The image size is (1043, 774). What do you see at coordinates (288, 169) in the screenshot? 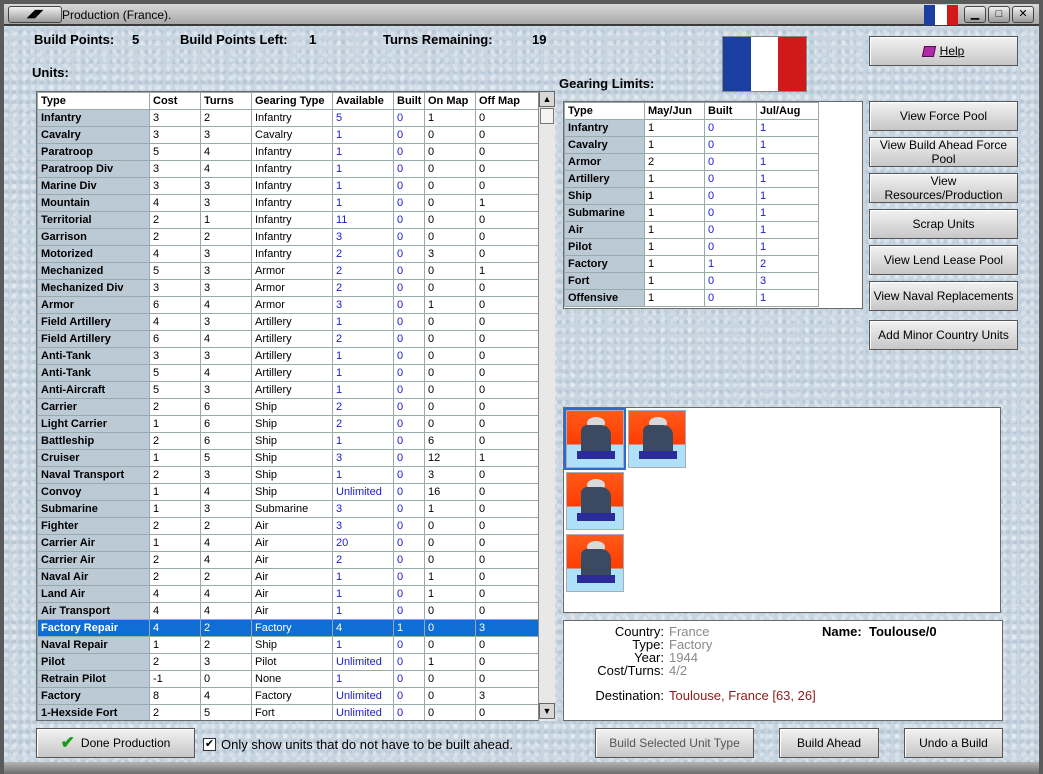
I see `unit-row: Paratroop Div 3 4 Infantry 1 0 0 0` at bounding box center [288, 169].